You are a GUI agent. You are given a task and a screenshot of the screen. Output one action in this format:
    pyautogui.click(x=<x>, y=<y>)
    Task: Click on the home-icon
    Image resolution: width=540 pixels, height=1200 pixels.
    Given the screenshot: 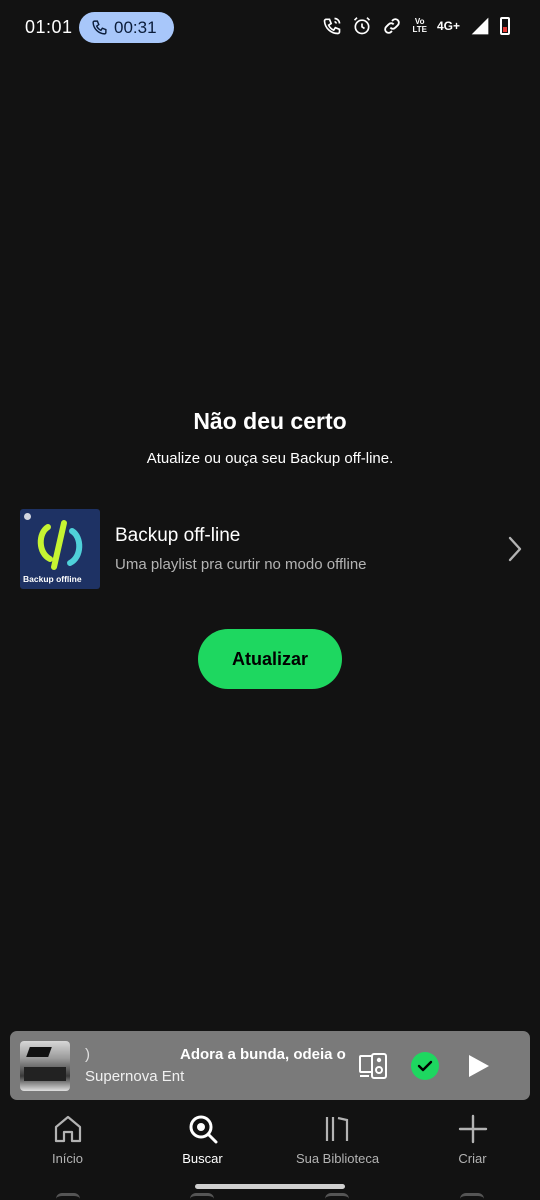 What is the action you would take?
    pyautogui.click(x=67, y=1129)
    